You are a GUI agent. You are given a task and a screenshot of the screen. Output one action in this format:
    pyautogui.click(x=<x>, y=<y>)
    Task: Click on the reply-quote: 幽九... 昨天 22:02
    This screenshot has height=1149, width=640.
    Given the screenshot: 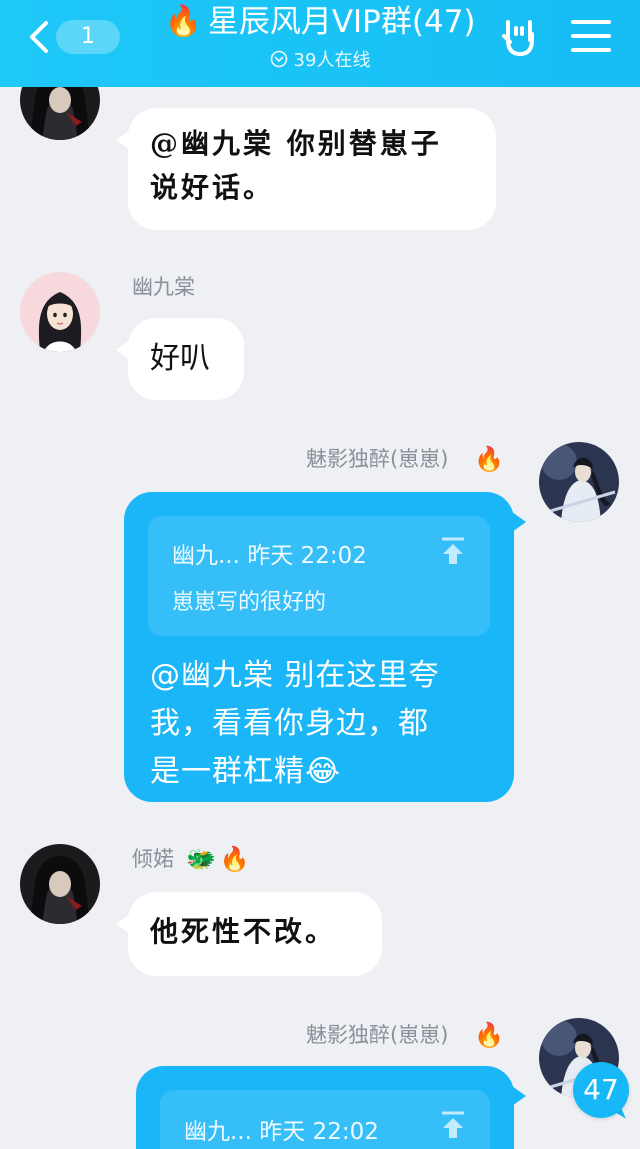 What is the action you would take?
    pyautogui.click(x=325, y=1119)
    